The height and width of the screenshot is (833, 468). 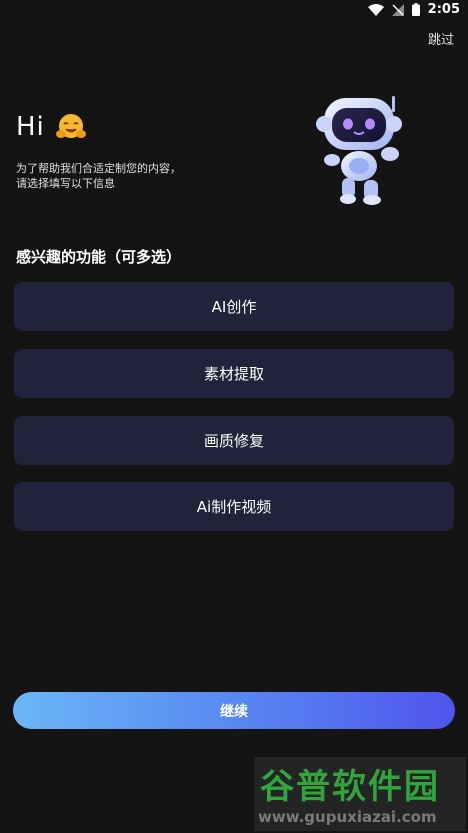 What do you see at coordinates (397, 9) in the screenshot?
I see `signal-icon` at bounding box center [397, 9].